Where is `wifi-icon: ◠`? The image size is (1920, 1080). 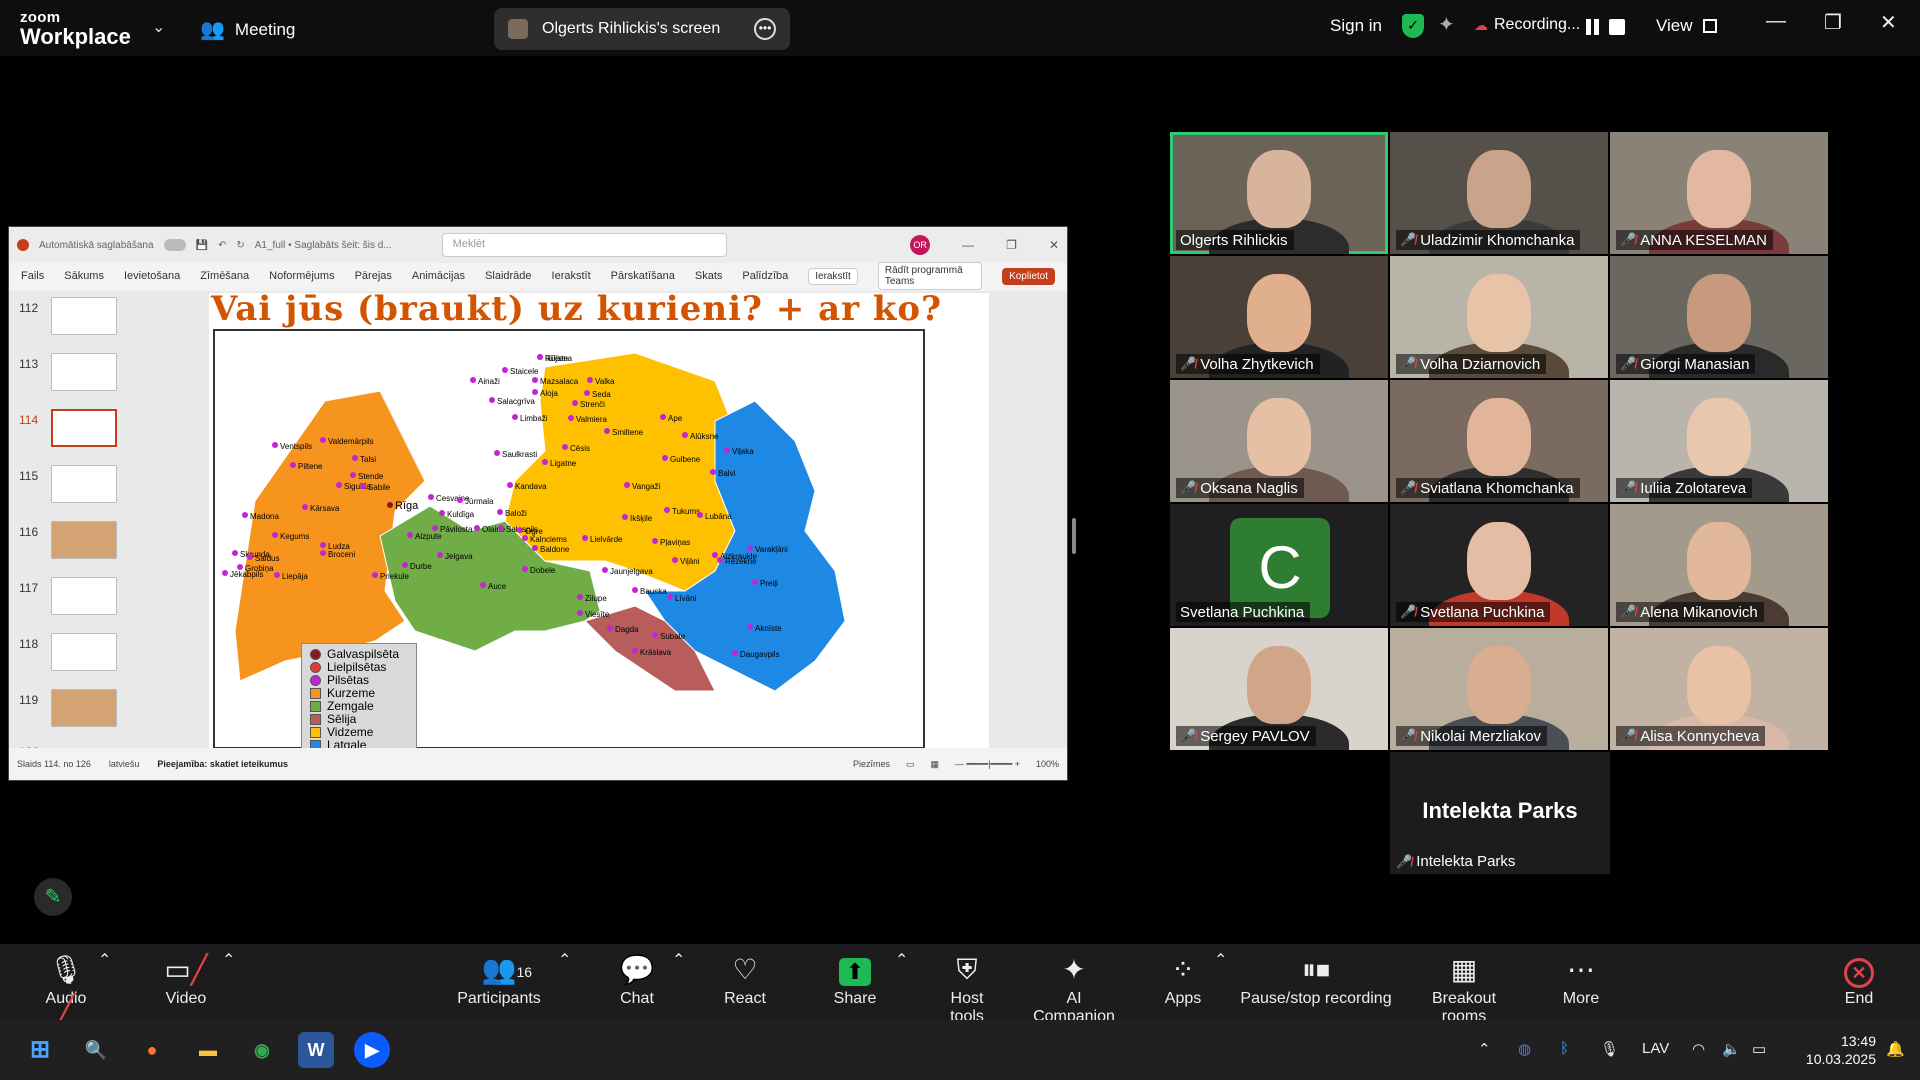
wifi-icon: ◠ is located at coordinates (1698, 1049).